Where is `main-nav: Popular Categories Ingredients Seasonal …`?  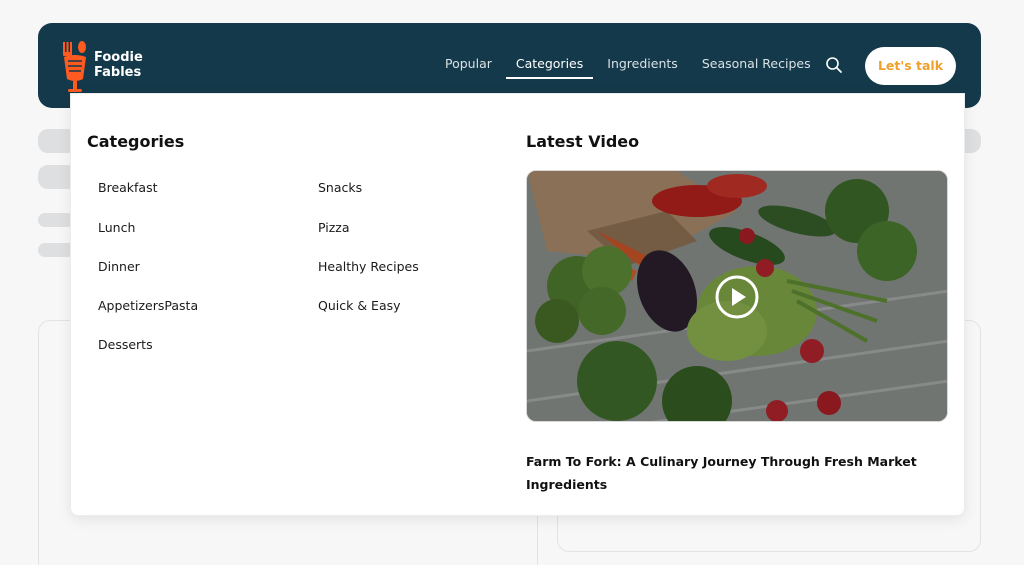 main-nav: Popular Categories Ingredients Seasonal … is located at coordinates (640, 62).